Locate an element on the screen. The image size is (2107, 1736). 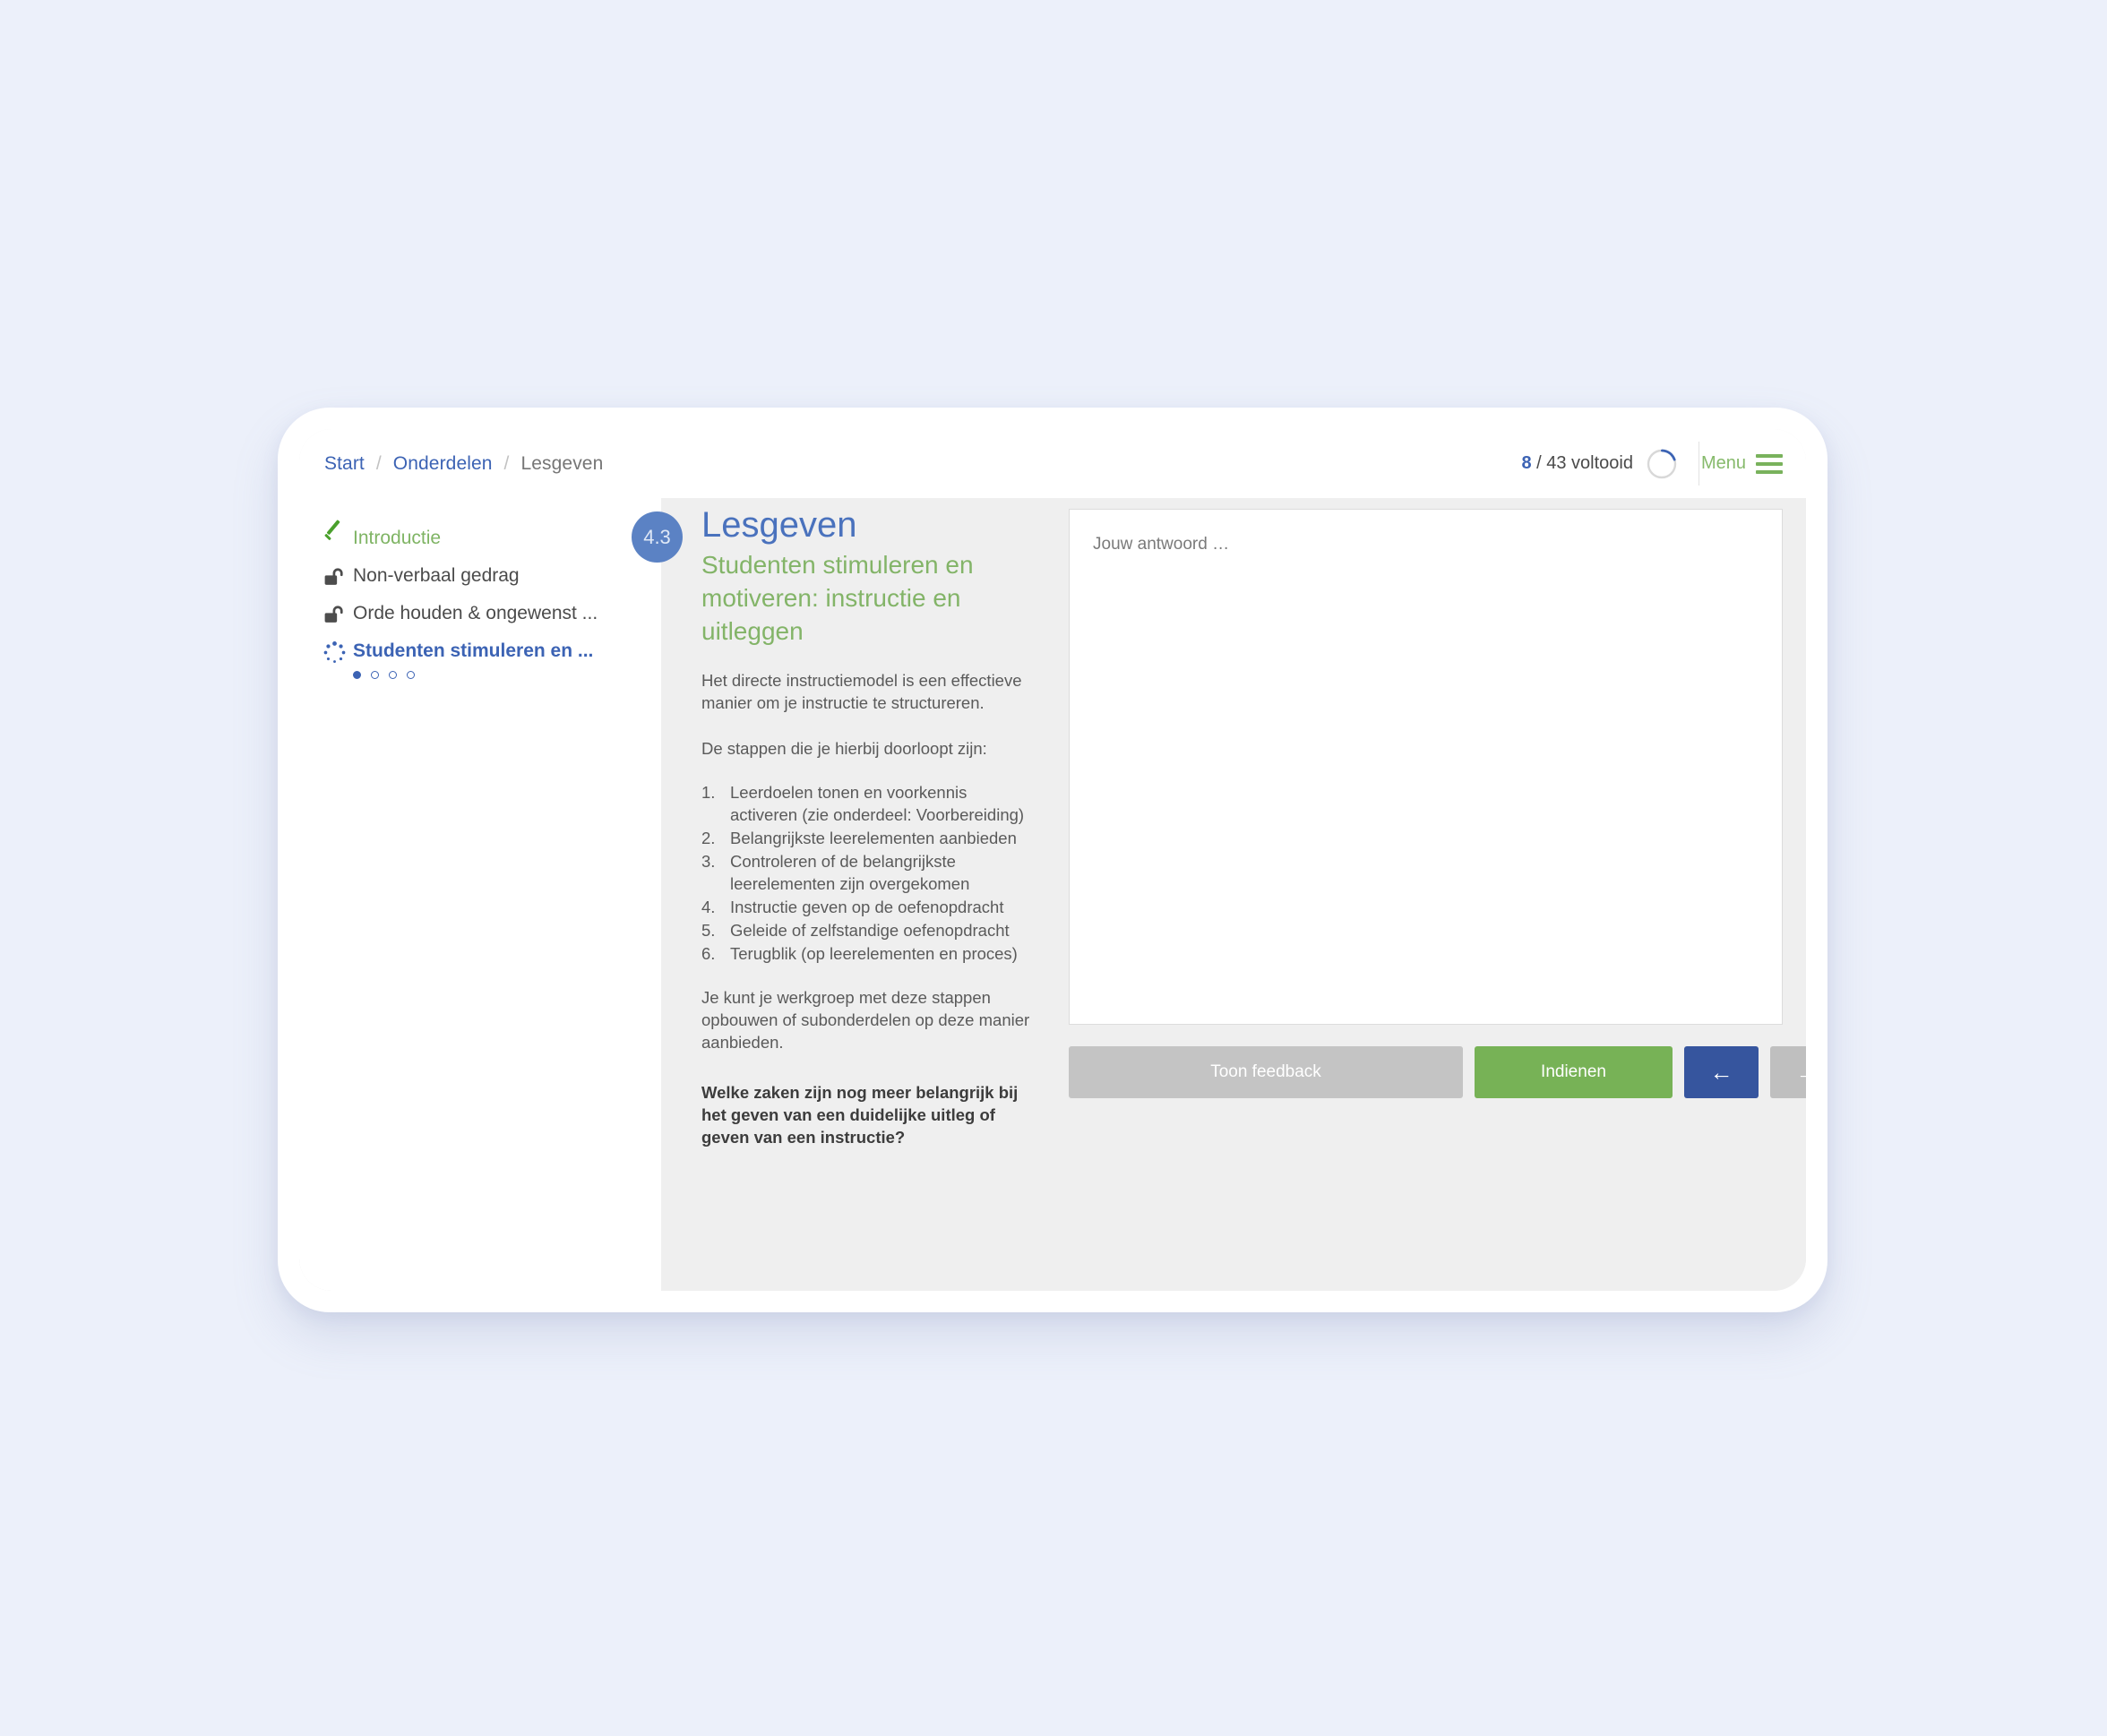
menu-label: Menu is located at coordinates (1723, 463).